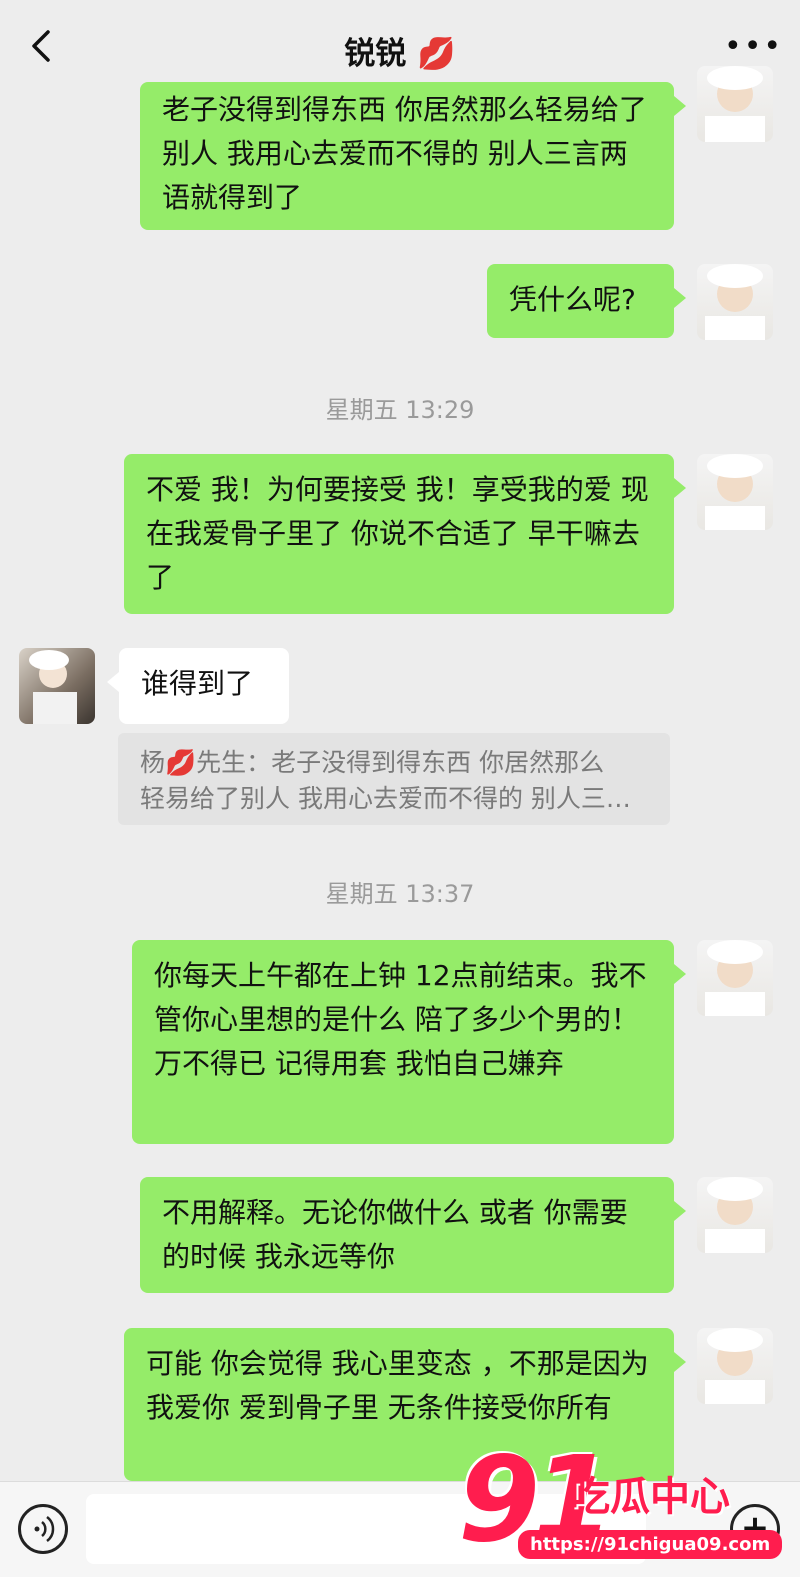  I want to click on watermark: 91 吃瓜中心 https://91chigua09.com, so click(629, 1508).